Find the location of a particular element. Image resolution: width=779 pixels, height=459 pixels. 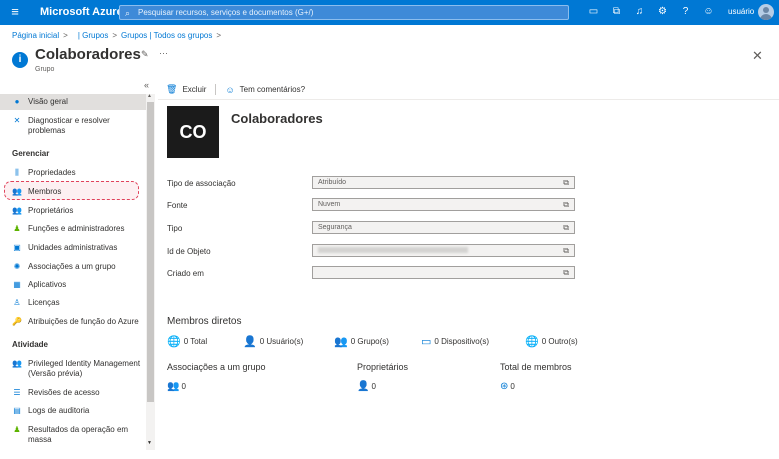

sidebar-item-label: Propriedades is located at coordinates (52, 172).